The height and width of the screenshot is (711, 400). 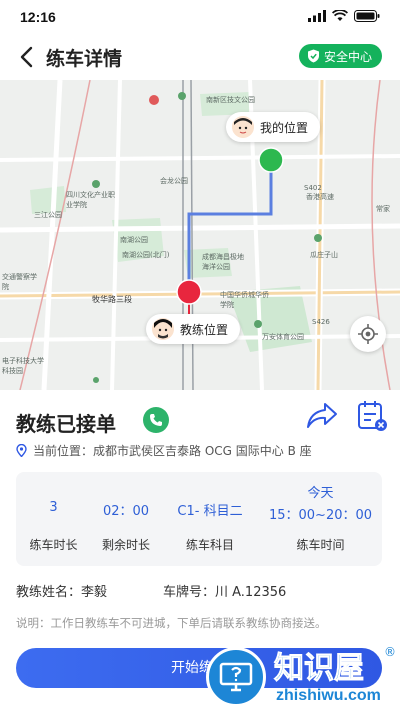 What do you see at coordinates (134, 240) in the screenshot?
I see `map-place-label: 南湖公园` at bounding box center [134, 240].